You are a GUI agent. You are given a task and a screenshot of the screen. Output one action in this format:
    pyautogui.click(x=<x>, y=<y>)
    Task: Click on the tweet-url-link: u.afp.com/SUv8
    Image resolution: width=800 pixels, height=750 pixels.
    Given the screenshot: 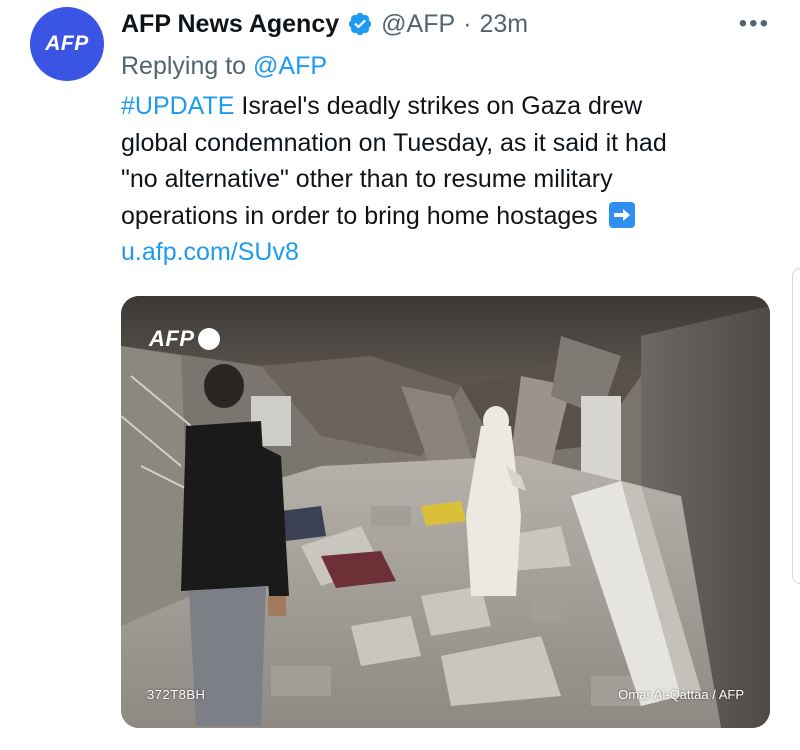 What is the action you would take?
    pyautogui.click(x=441, y=252)
    